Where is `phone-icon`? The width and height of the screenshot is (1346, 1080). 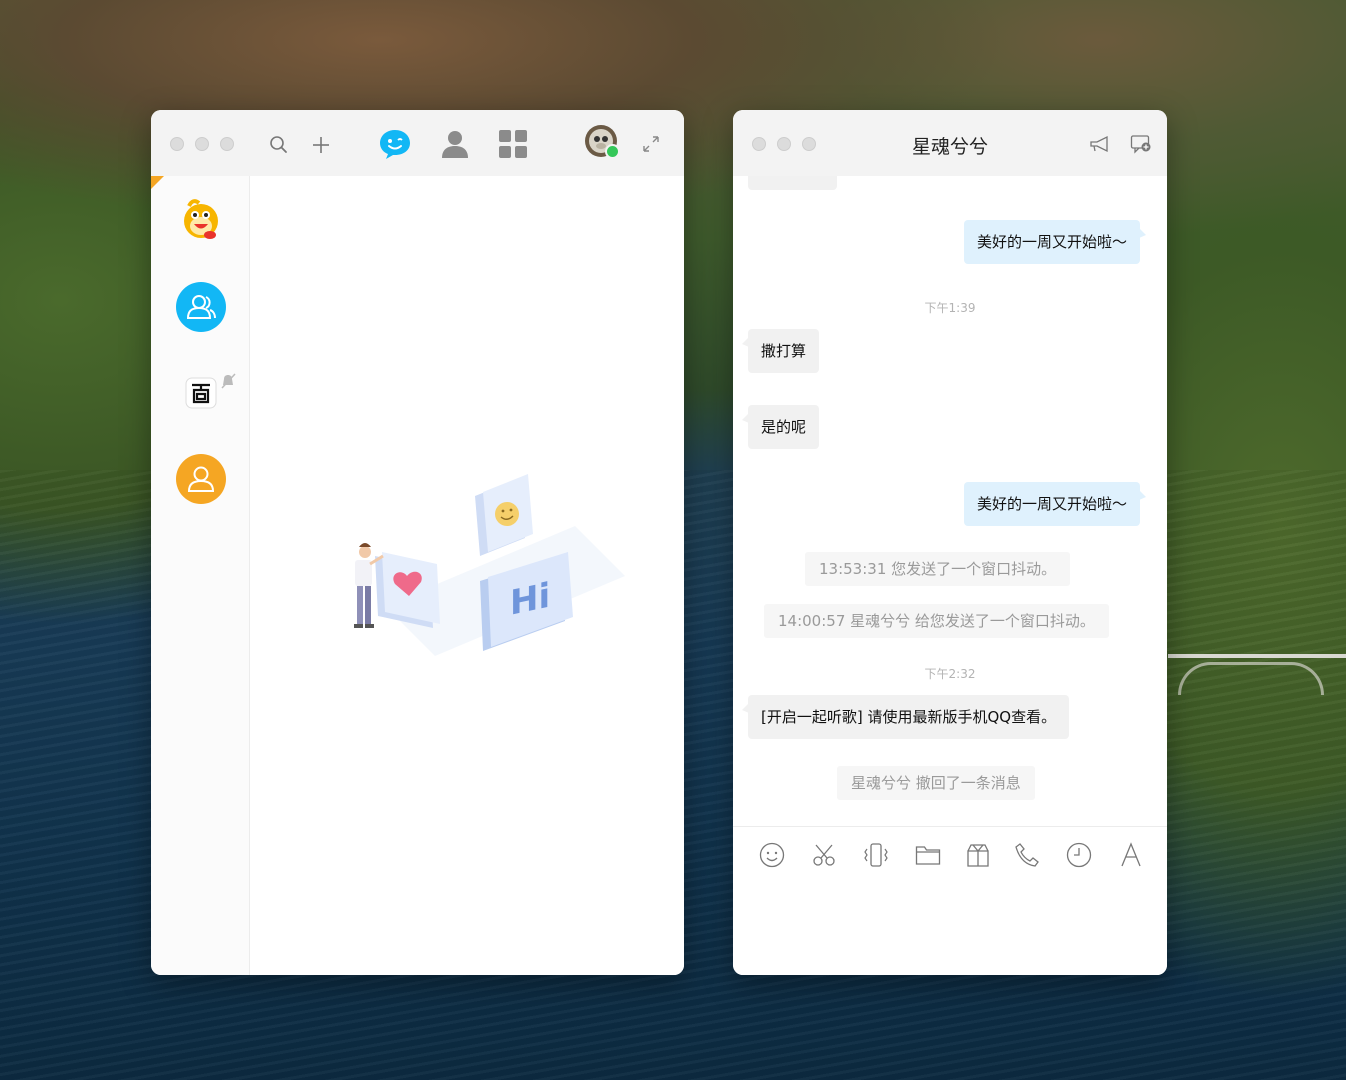
phone-icon is located at coordinates (1027, 855).